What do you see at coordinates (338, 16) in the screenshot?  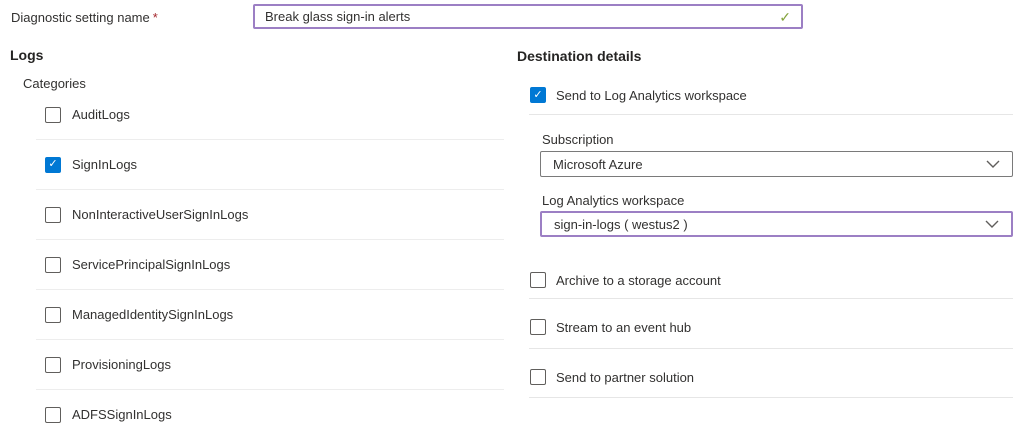 I see `diagnostic-setting-name-value: Break glass sign-in alerts` at bounding box center [338, 16].